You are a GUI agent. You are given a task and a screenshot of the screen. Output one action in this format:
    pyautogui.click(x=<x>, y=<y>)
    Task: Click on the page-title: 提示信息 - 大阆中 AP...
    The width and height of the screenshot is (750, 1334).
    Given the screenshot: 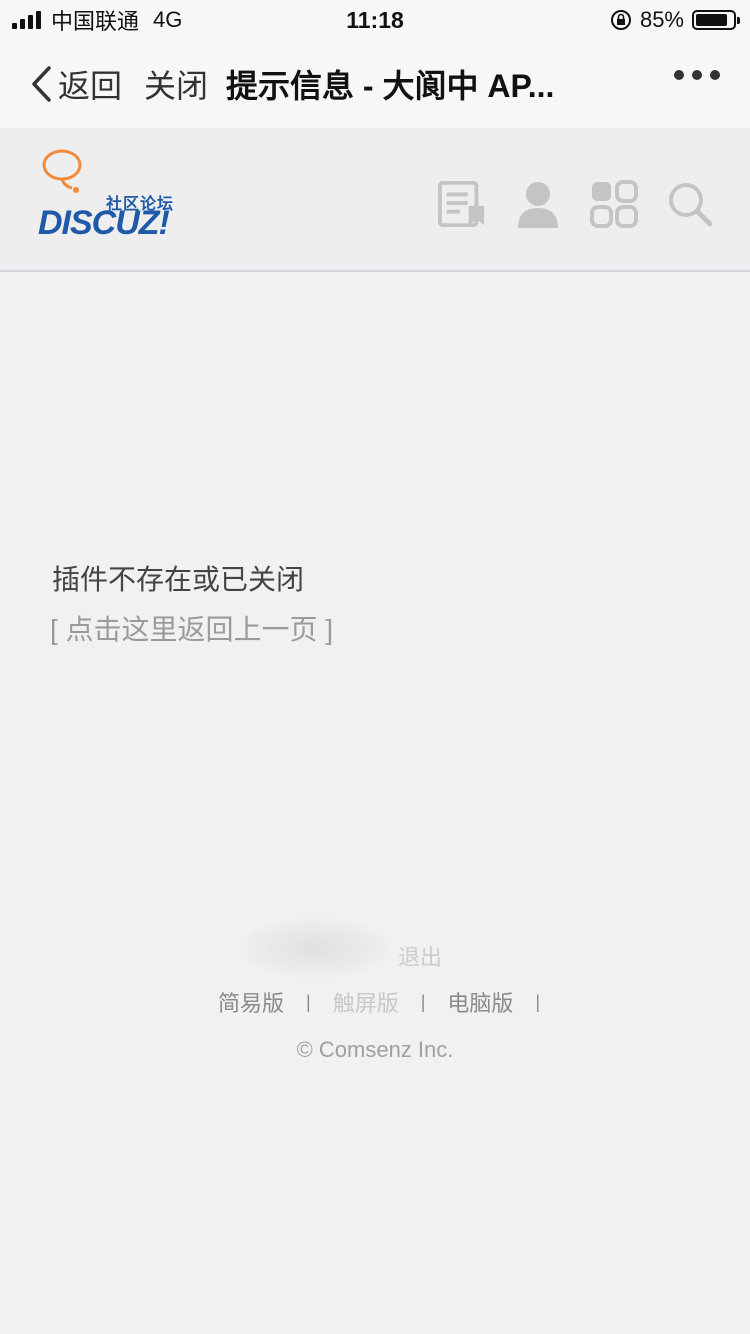 What is the action you would take?
    pyautogui.click(x=390, y=86)
    